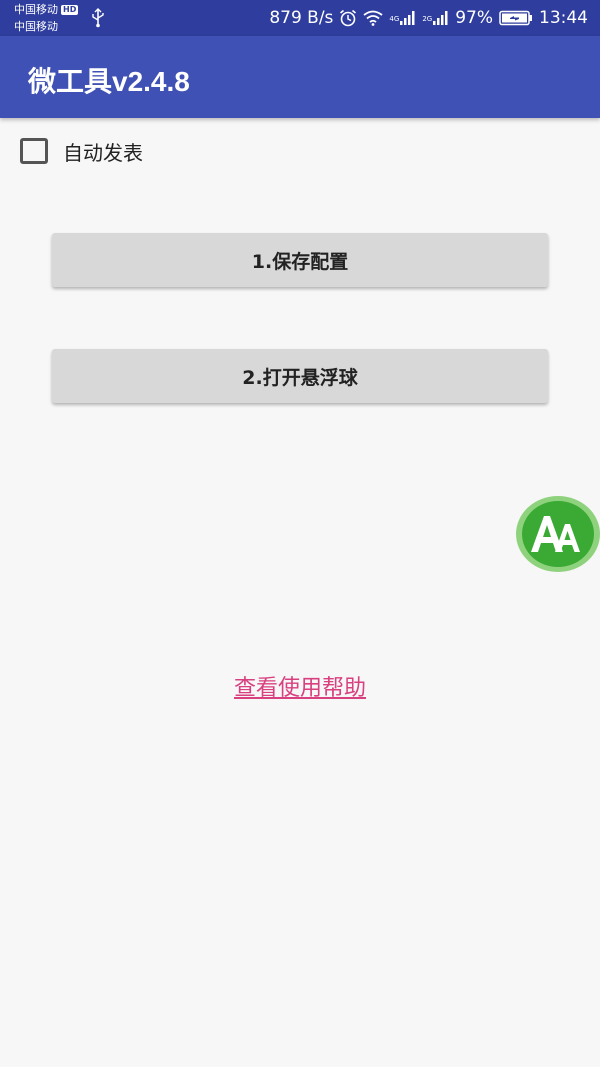 This screenshot has width=600, height=1067. I want to click on status-bar: 中国移动 HD 中国移动 879 B/s 4G 2G 97% 13:44, so click(300, 18).